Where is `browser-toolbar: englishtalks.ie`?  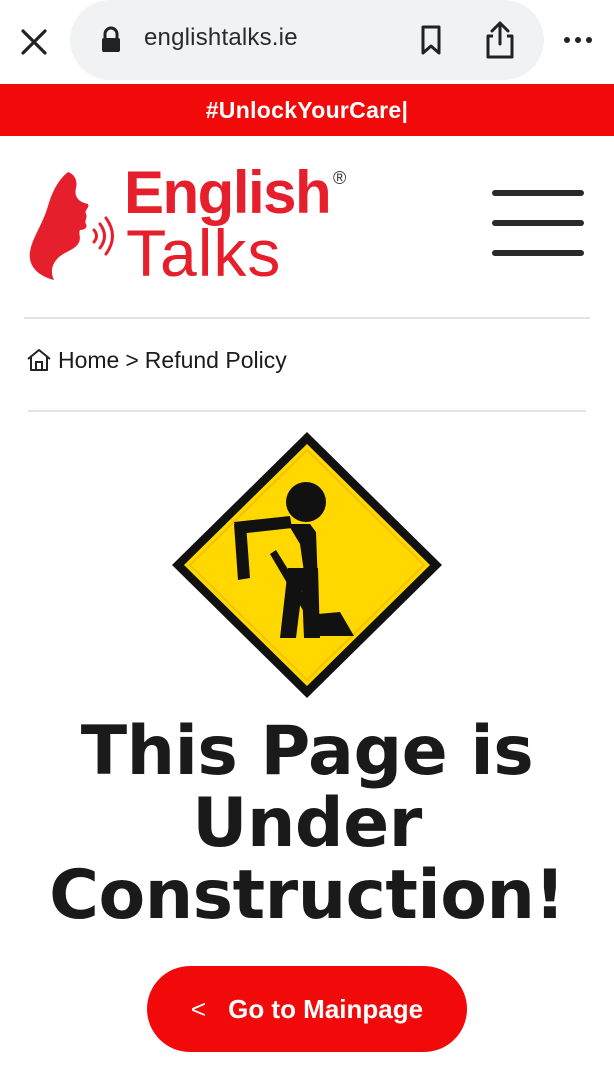 browser-toolbar: englishtalks.ie is located at coordinates (307, 41).